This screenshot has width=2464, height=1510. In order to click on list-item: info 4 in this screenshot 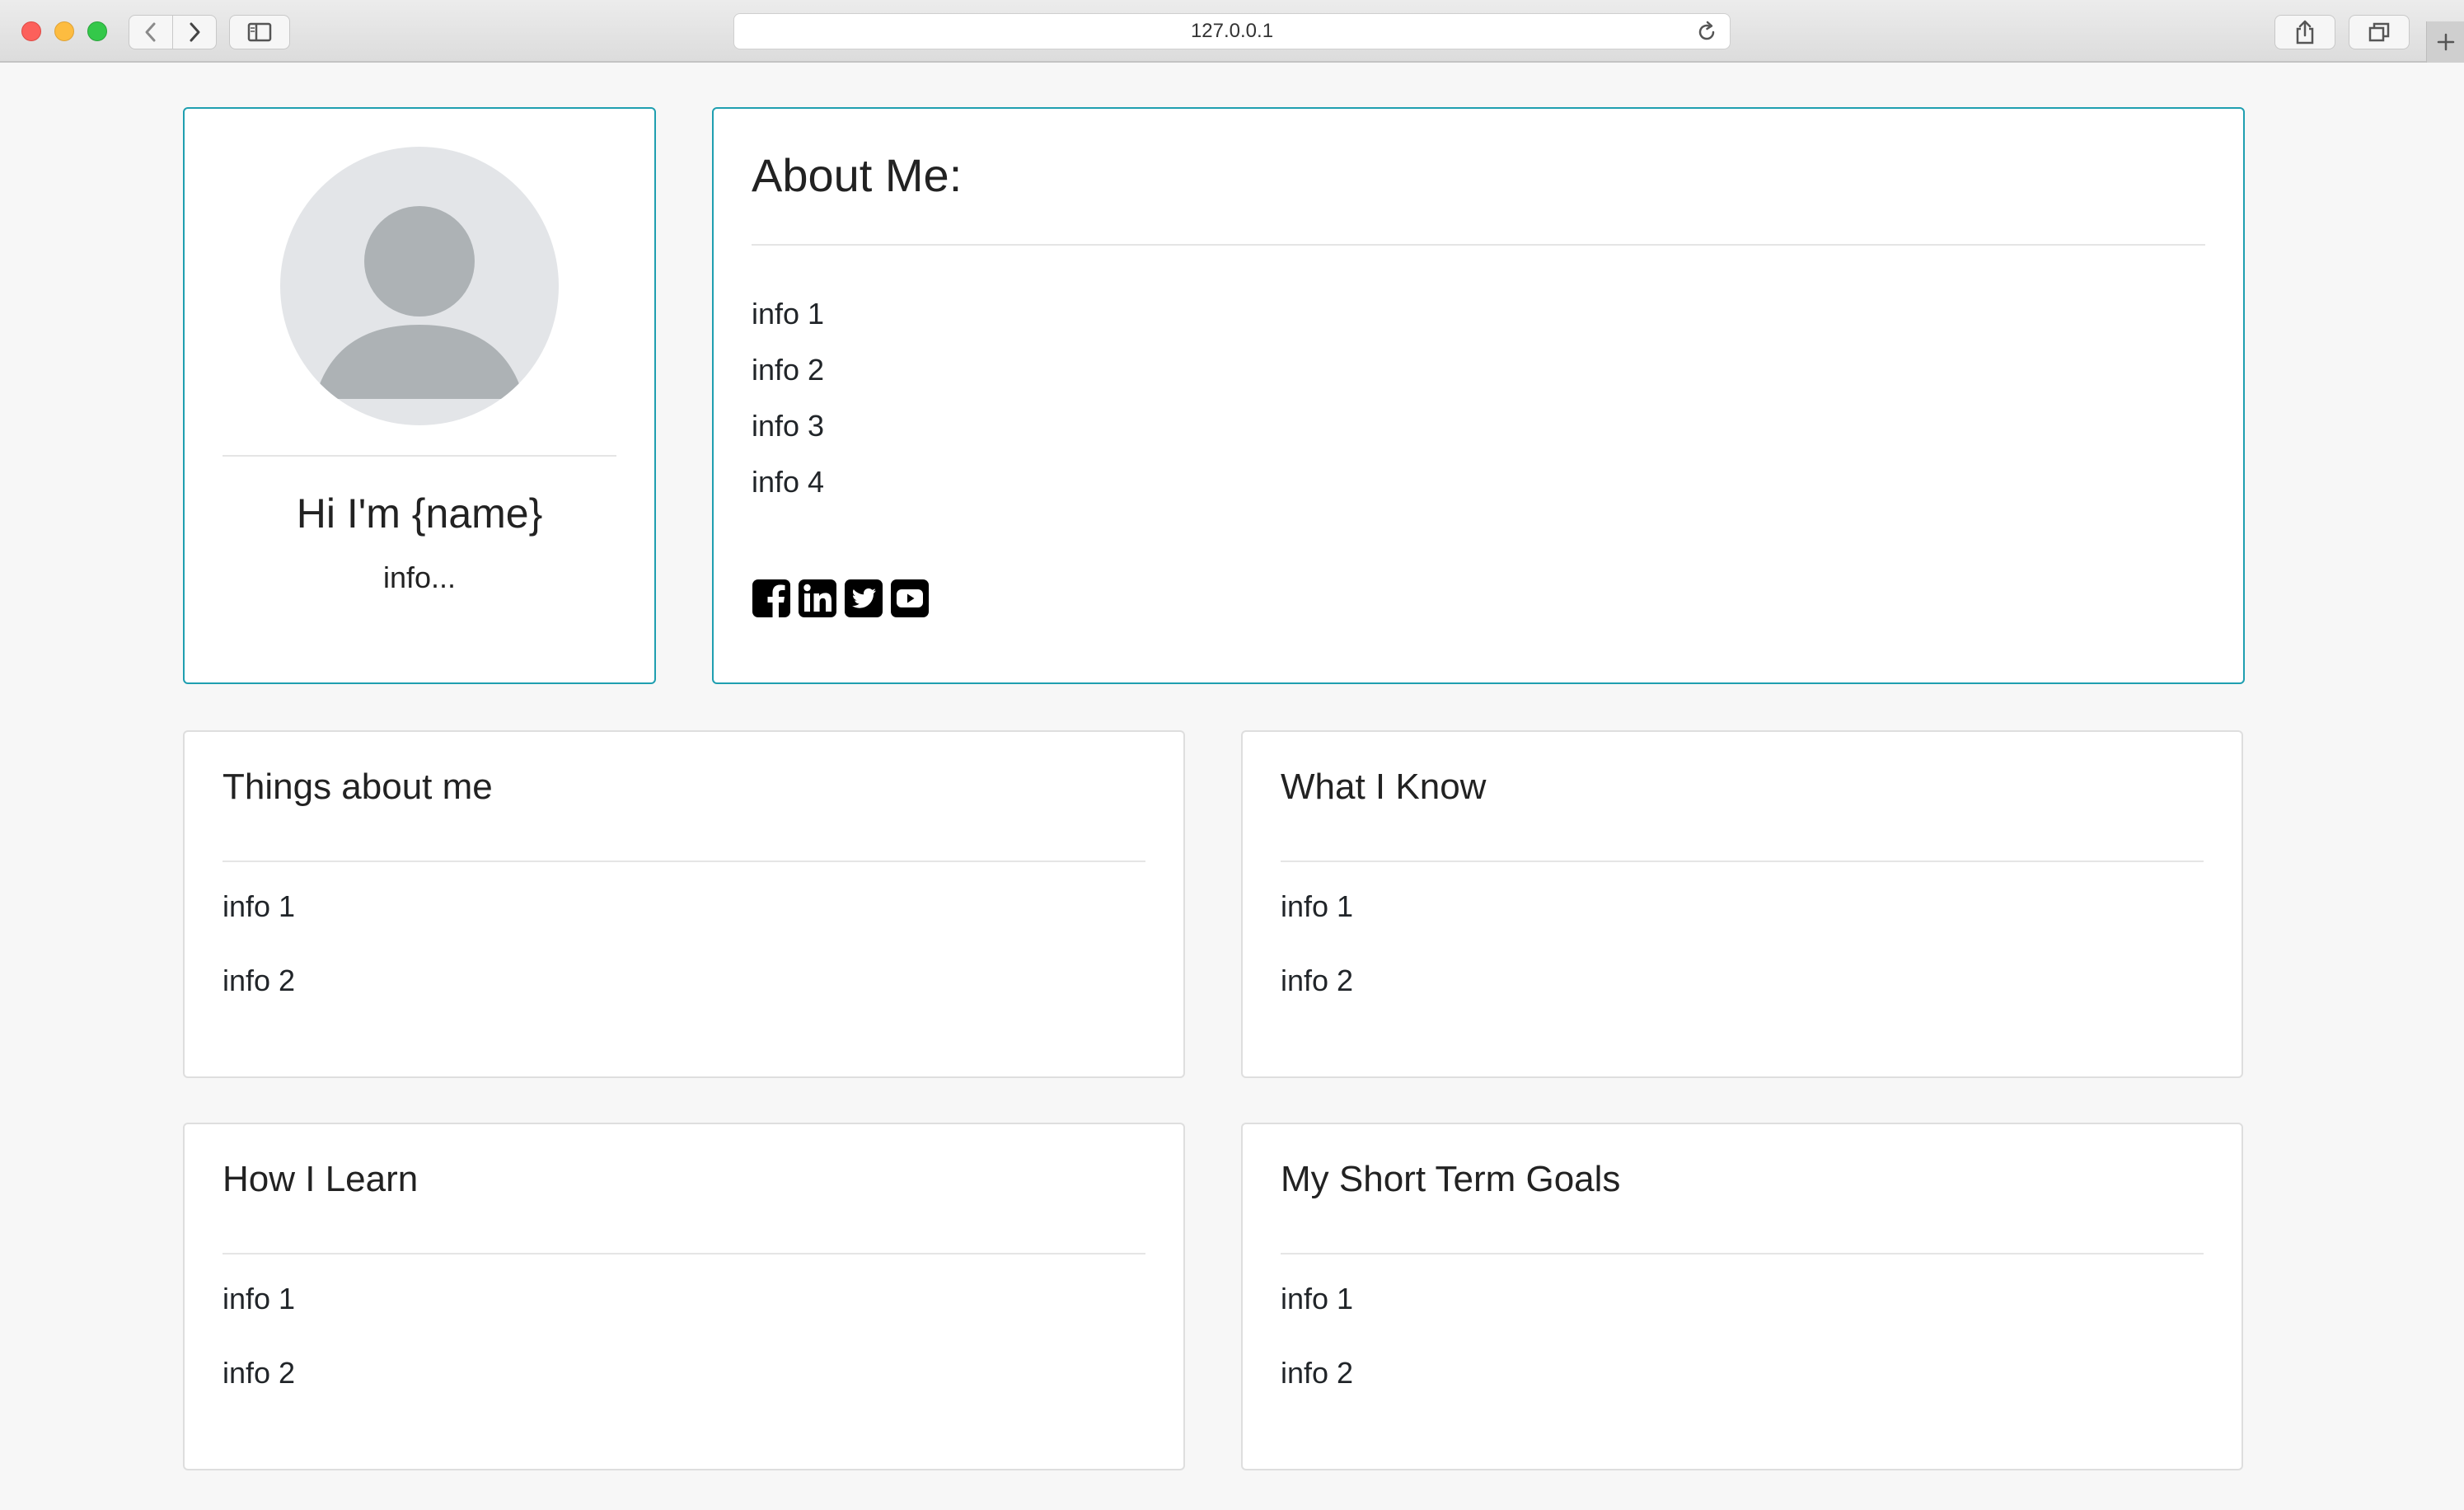, I will do `click(788, 482)`.